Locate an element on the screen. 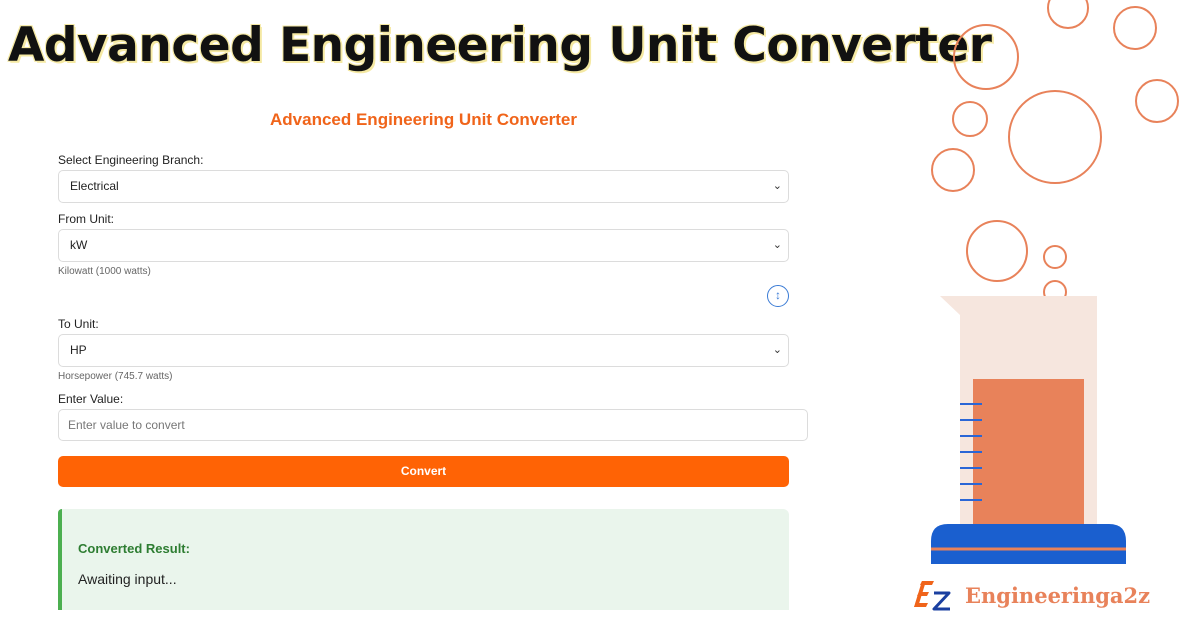 The height and width of the screenshot is (628, 1200). to-unit-select: HP ⌄ is located at coordinates (423, 350).